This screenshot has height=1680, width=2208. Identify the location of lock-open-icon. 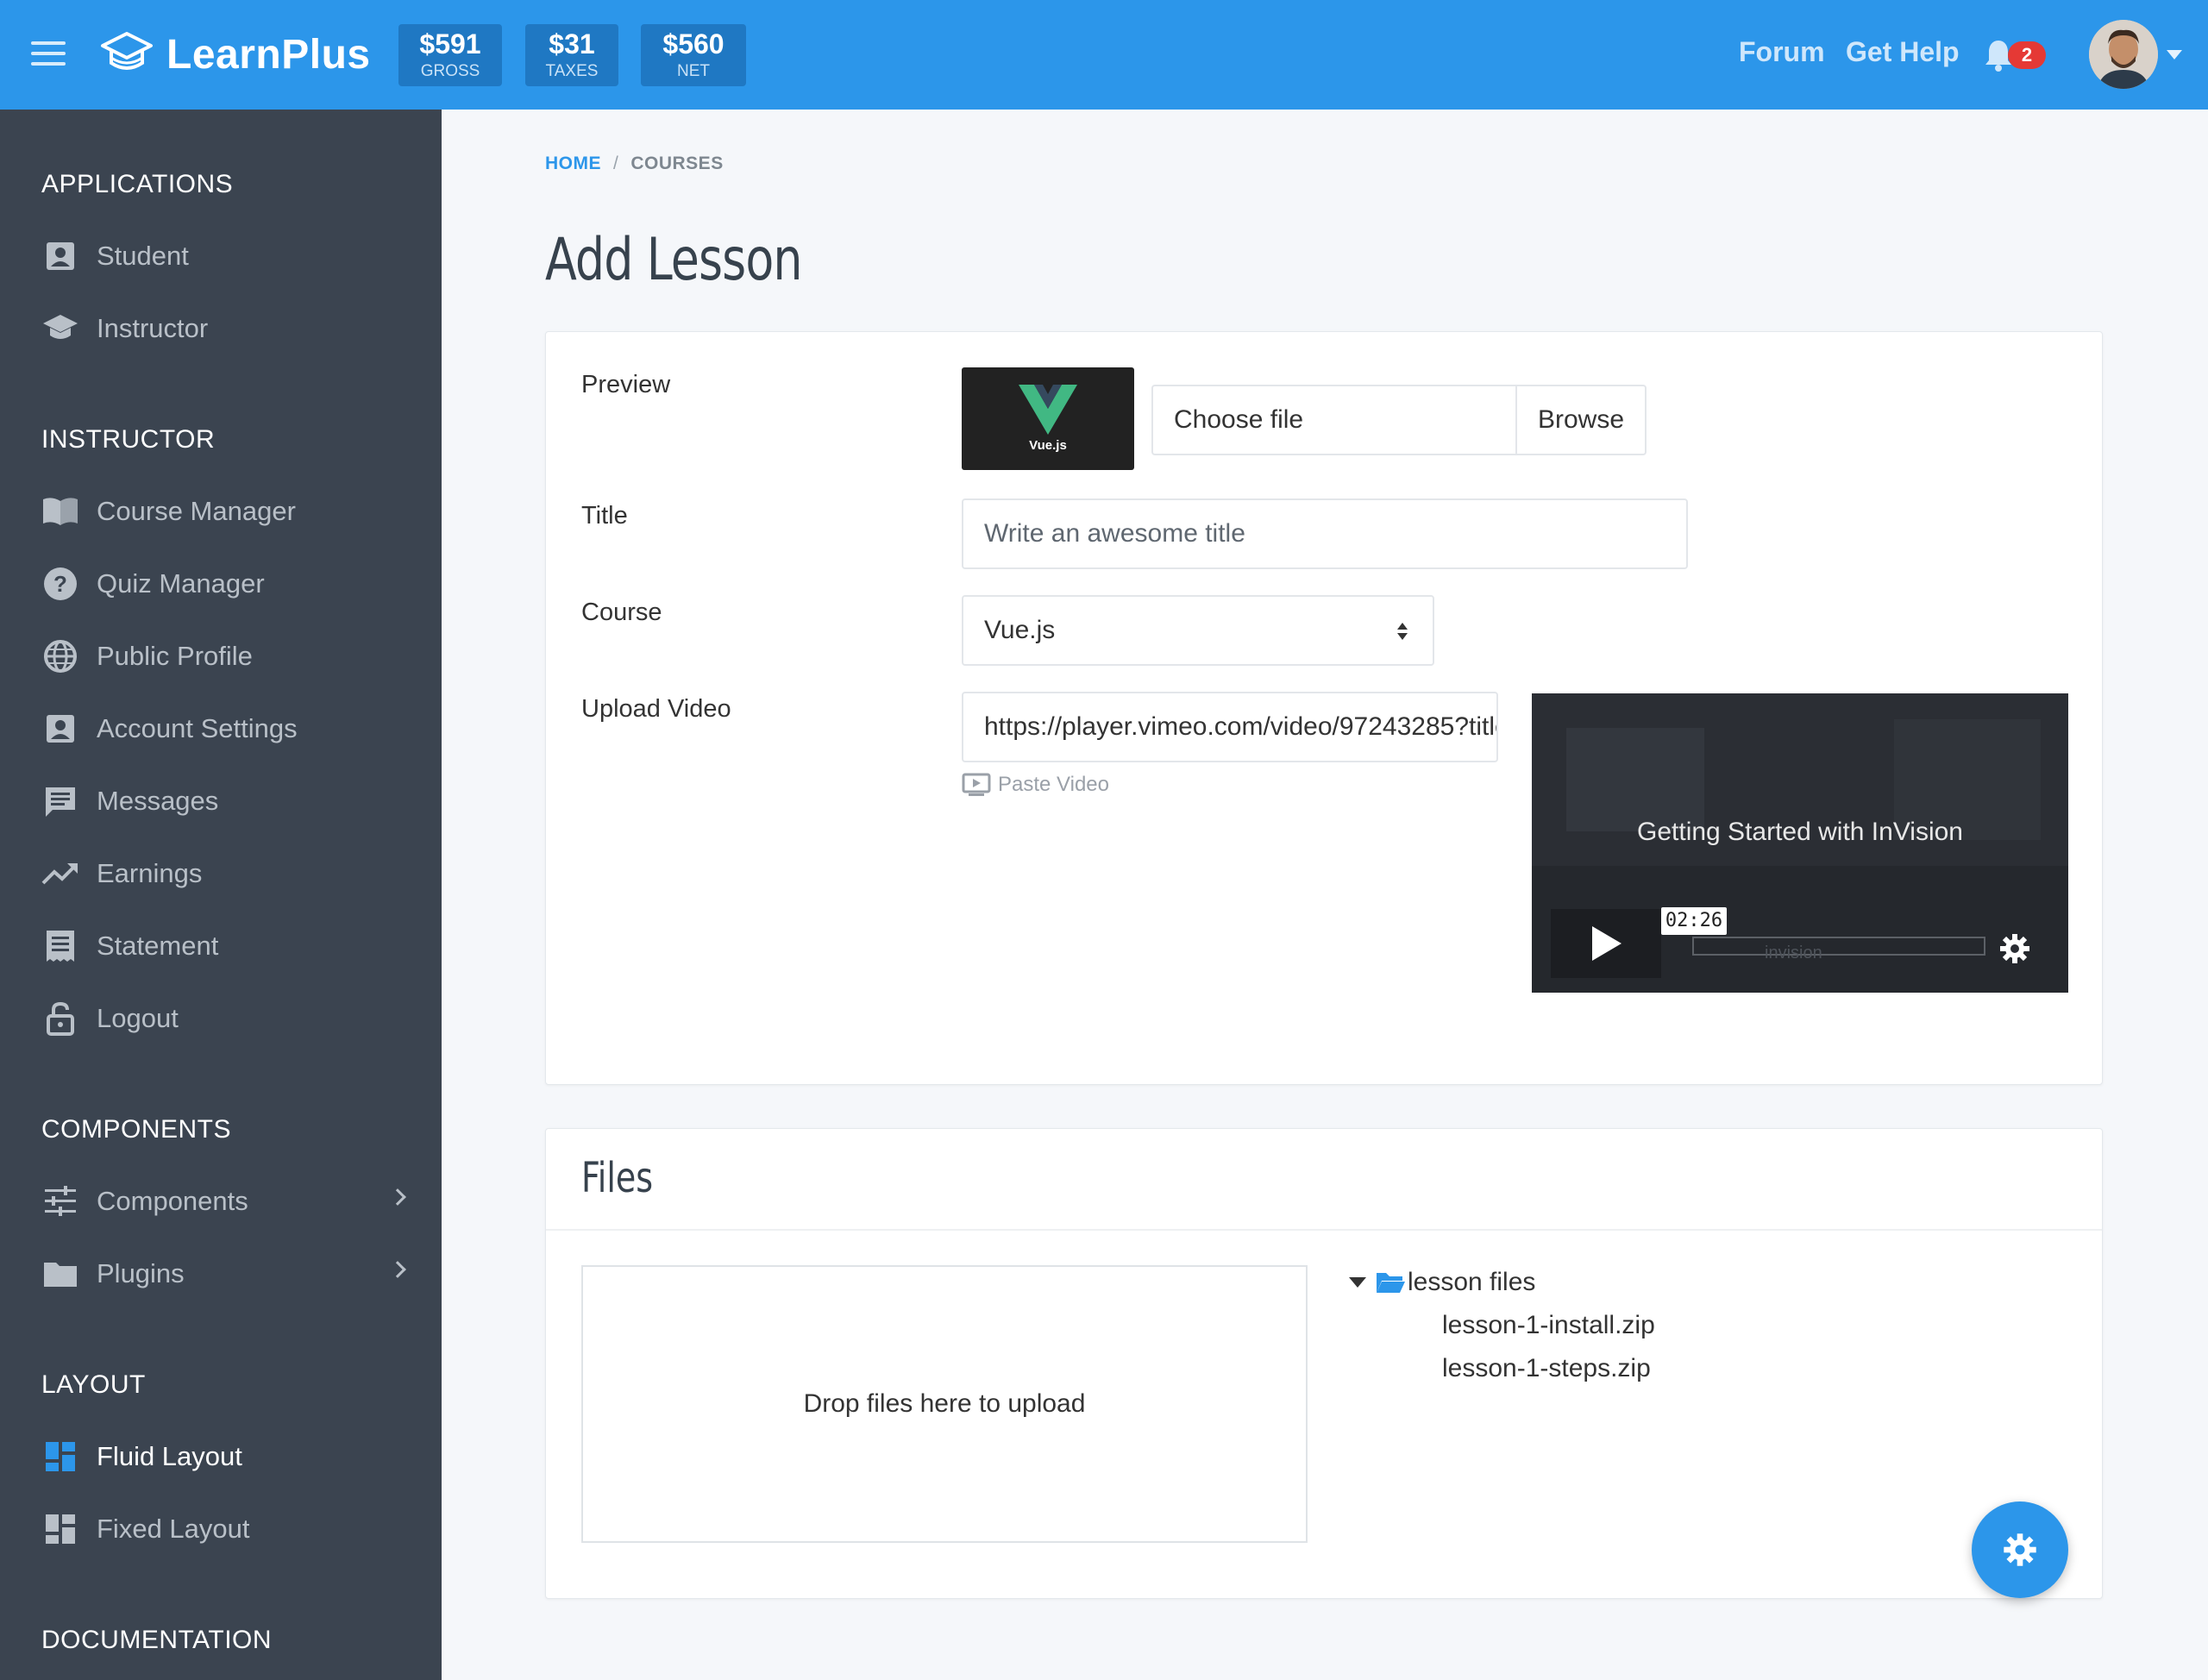
(60, 1019).